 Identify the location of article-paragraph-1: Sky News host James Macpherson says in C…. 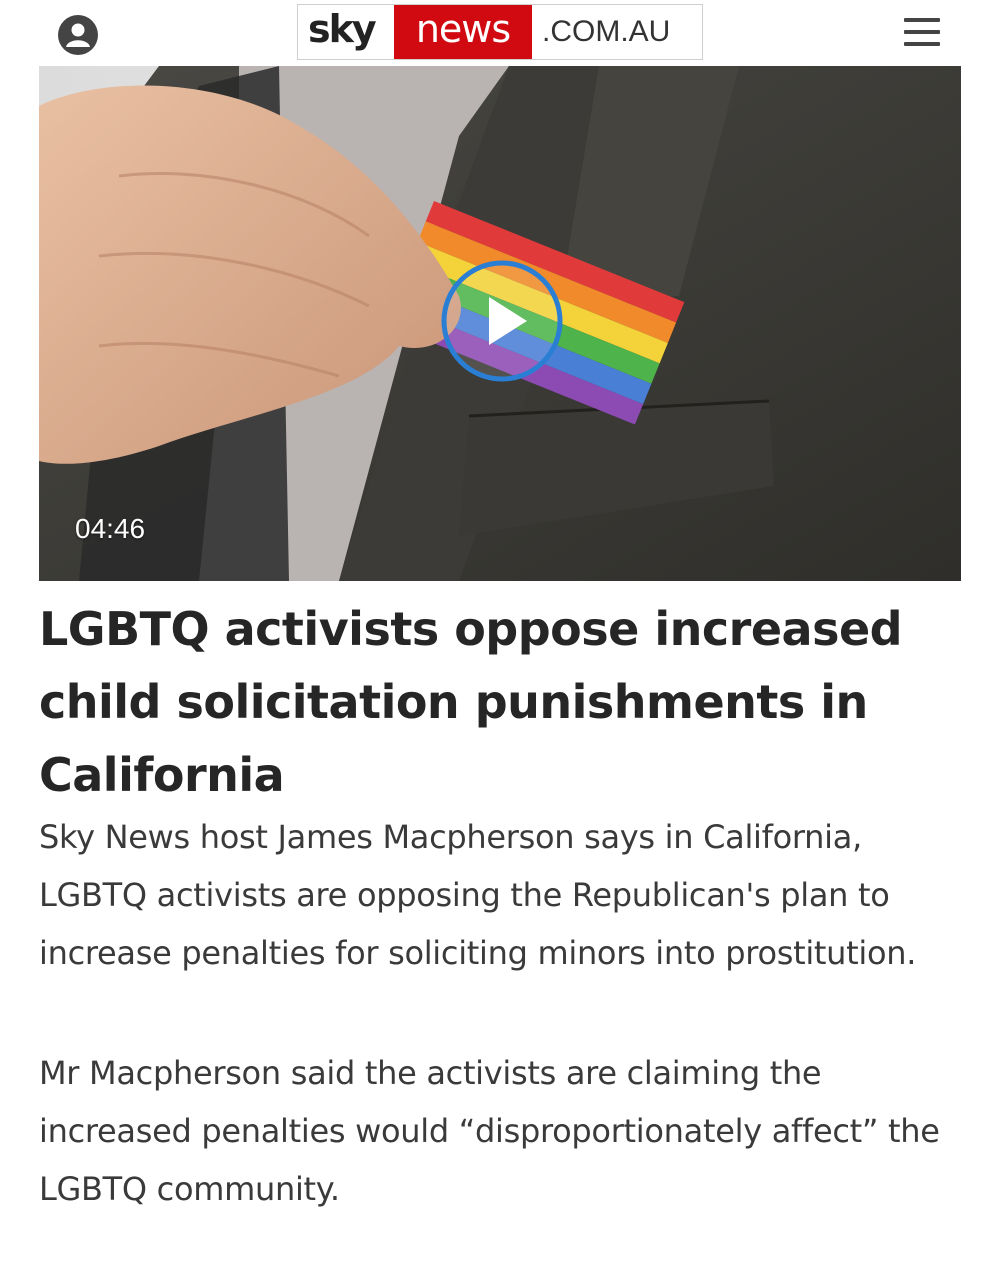
(478, 895).